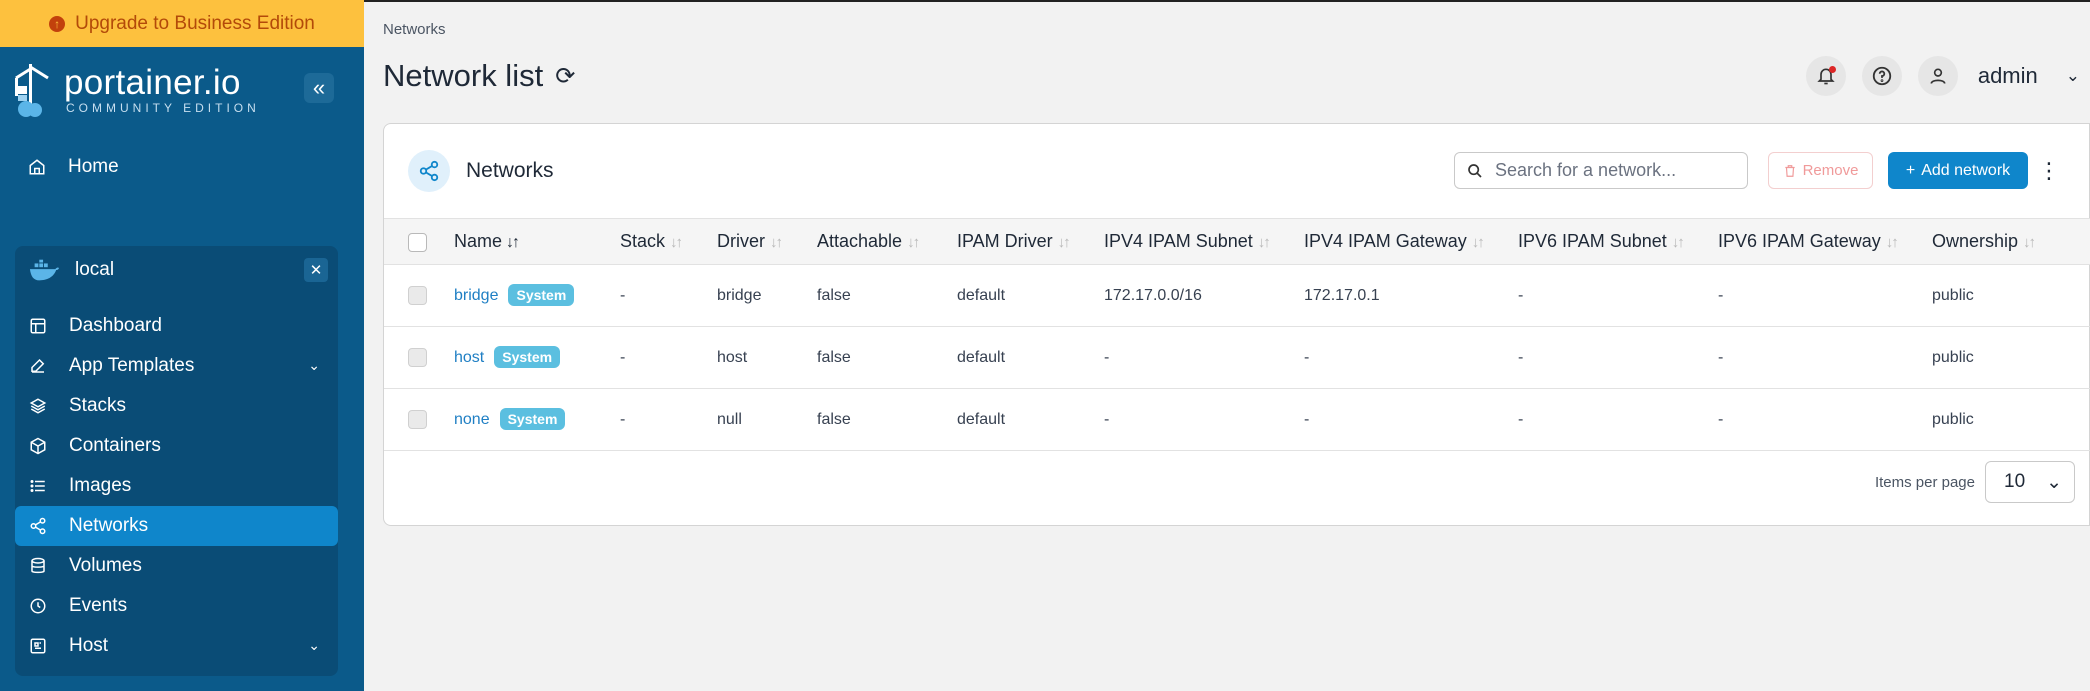  What do you see at coordinates (176, 406) in the screenshot?
I see `sidebar-item-stacks: Stacks` at bounding box center [176, 406].